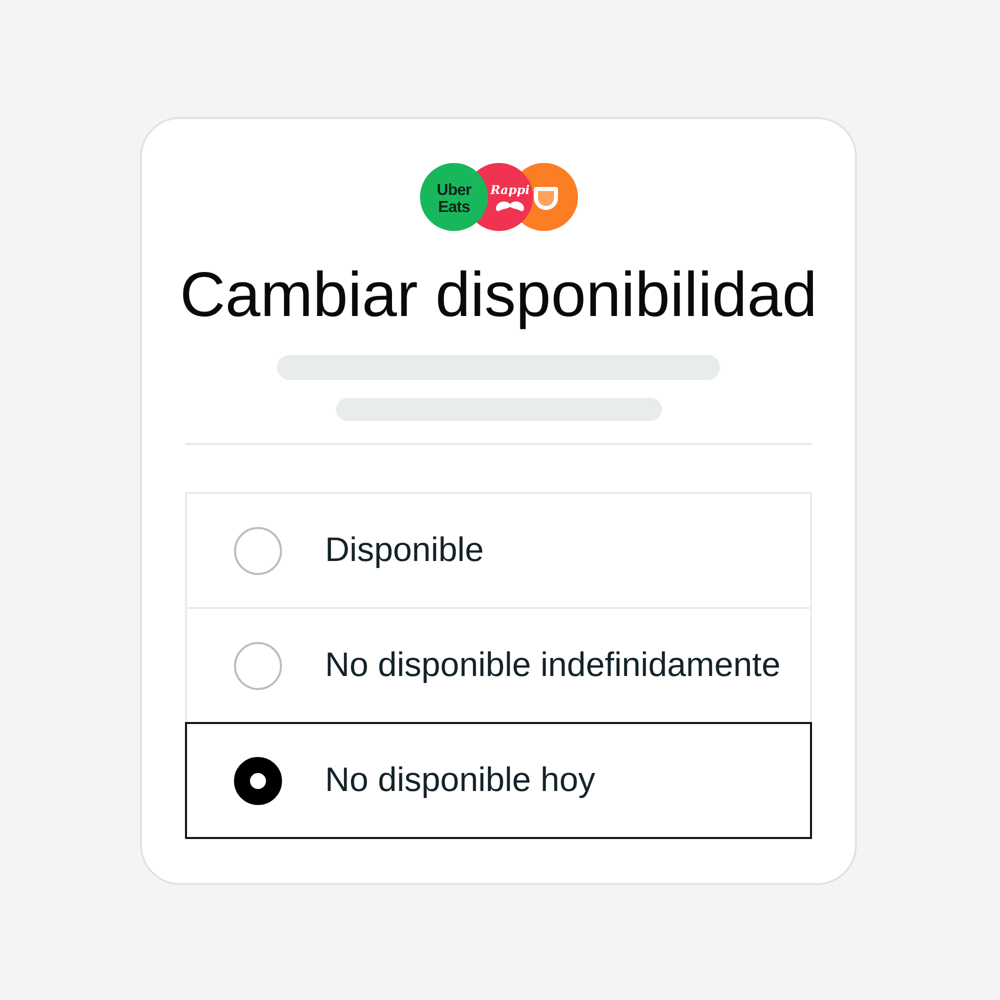  What do you see at coordinates (499, 295) in the screenshot?
I see `dialog-title: Cambiar disponibilidad` at bounding box center [499, 295].